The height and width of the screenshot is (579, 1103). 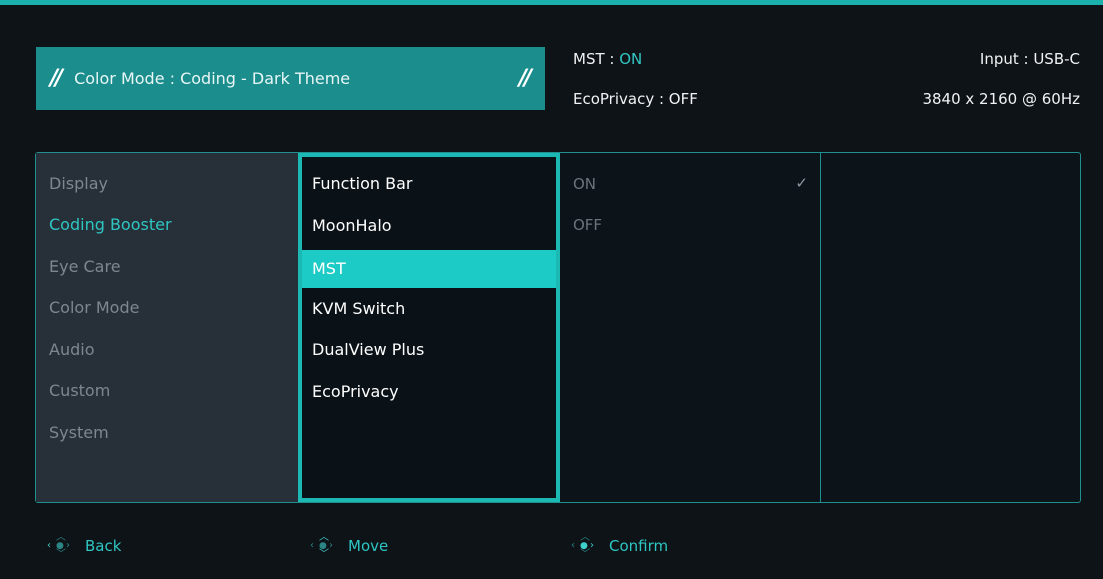 I want to click on sub-menu-item-function-bar: Function Bar, so click(x=429, y=183).